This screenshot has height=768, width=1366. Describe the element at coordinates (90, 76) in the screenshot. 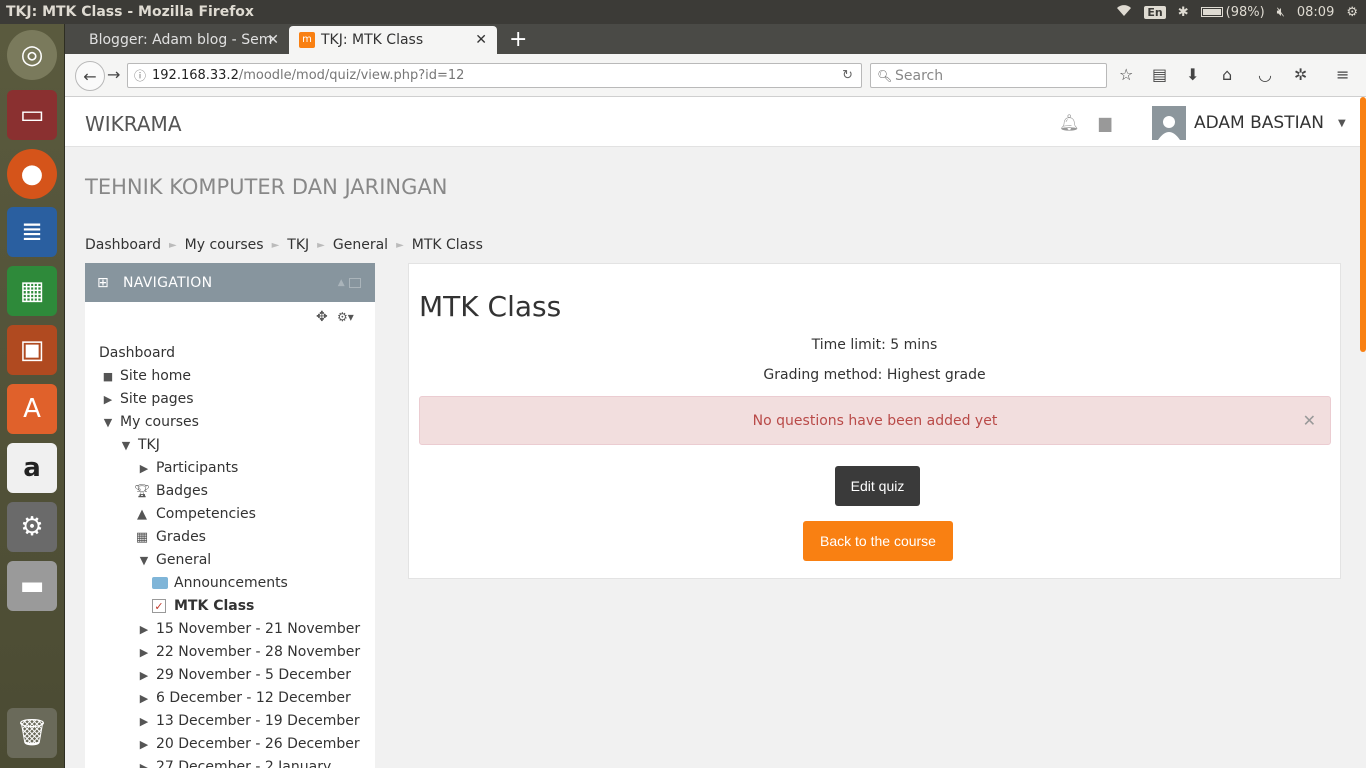

I see `back-icon: ←` at that location.